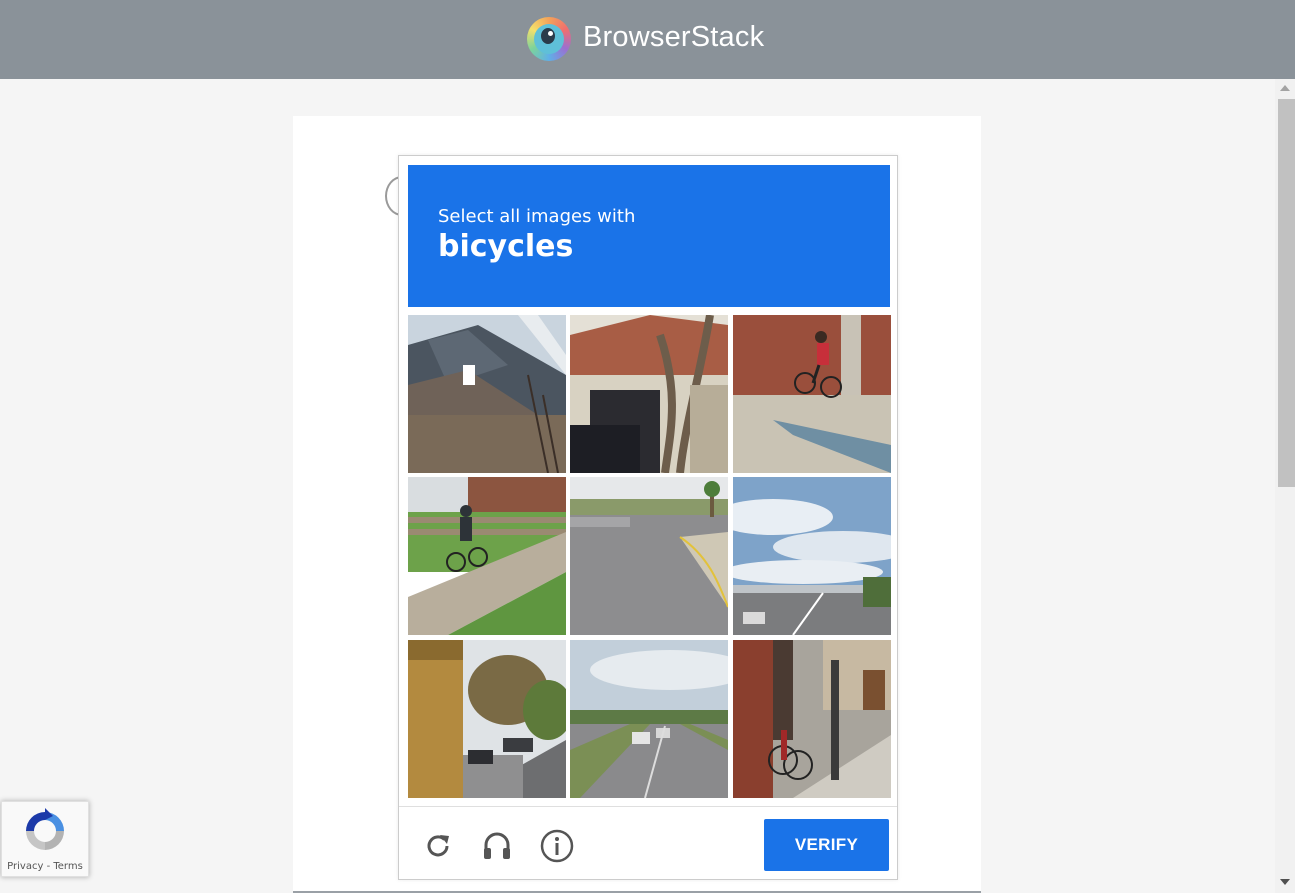 The width and height of the screenshot is (1295, 893). Describe the element at coordinates (25, 866) in the screenshot. I see `privacy-link: Privacy` at that location.